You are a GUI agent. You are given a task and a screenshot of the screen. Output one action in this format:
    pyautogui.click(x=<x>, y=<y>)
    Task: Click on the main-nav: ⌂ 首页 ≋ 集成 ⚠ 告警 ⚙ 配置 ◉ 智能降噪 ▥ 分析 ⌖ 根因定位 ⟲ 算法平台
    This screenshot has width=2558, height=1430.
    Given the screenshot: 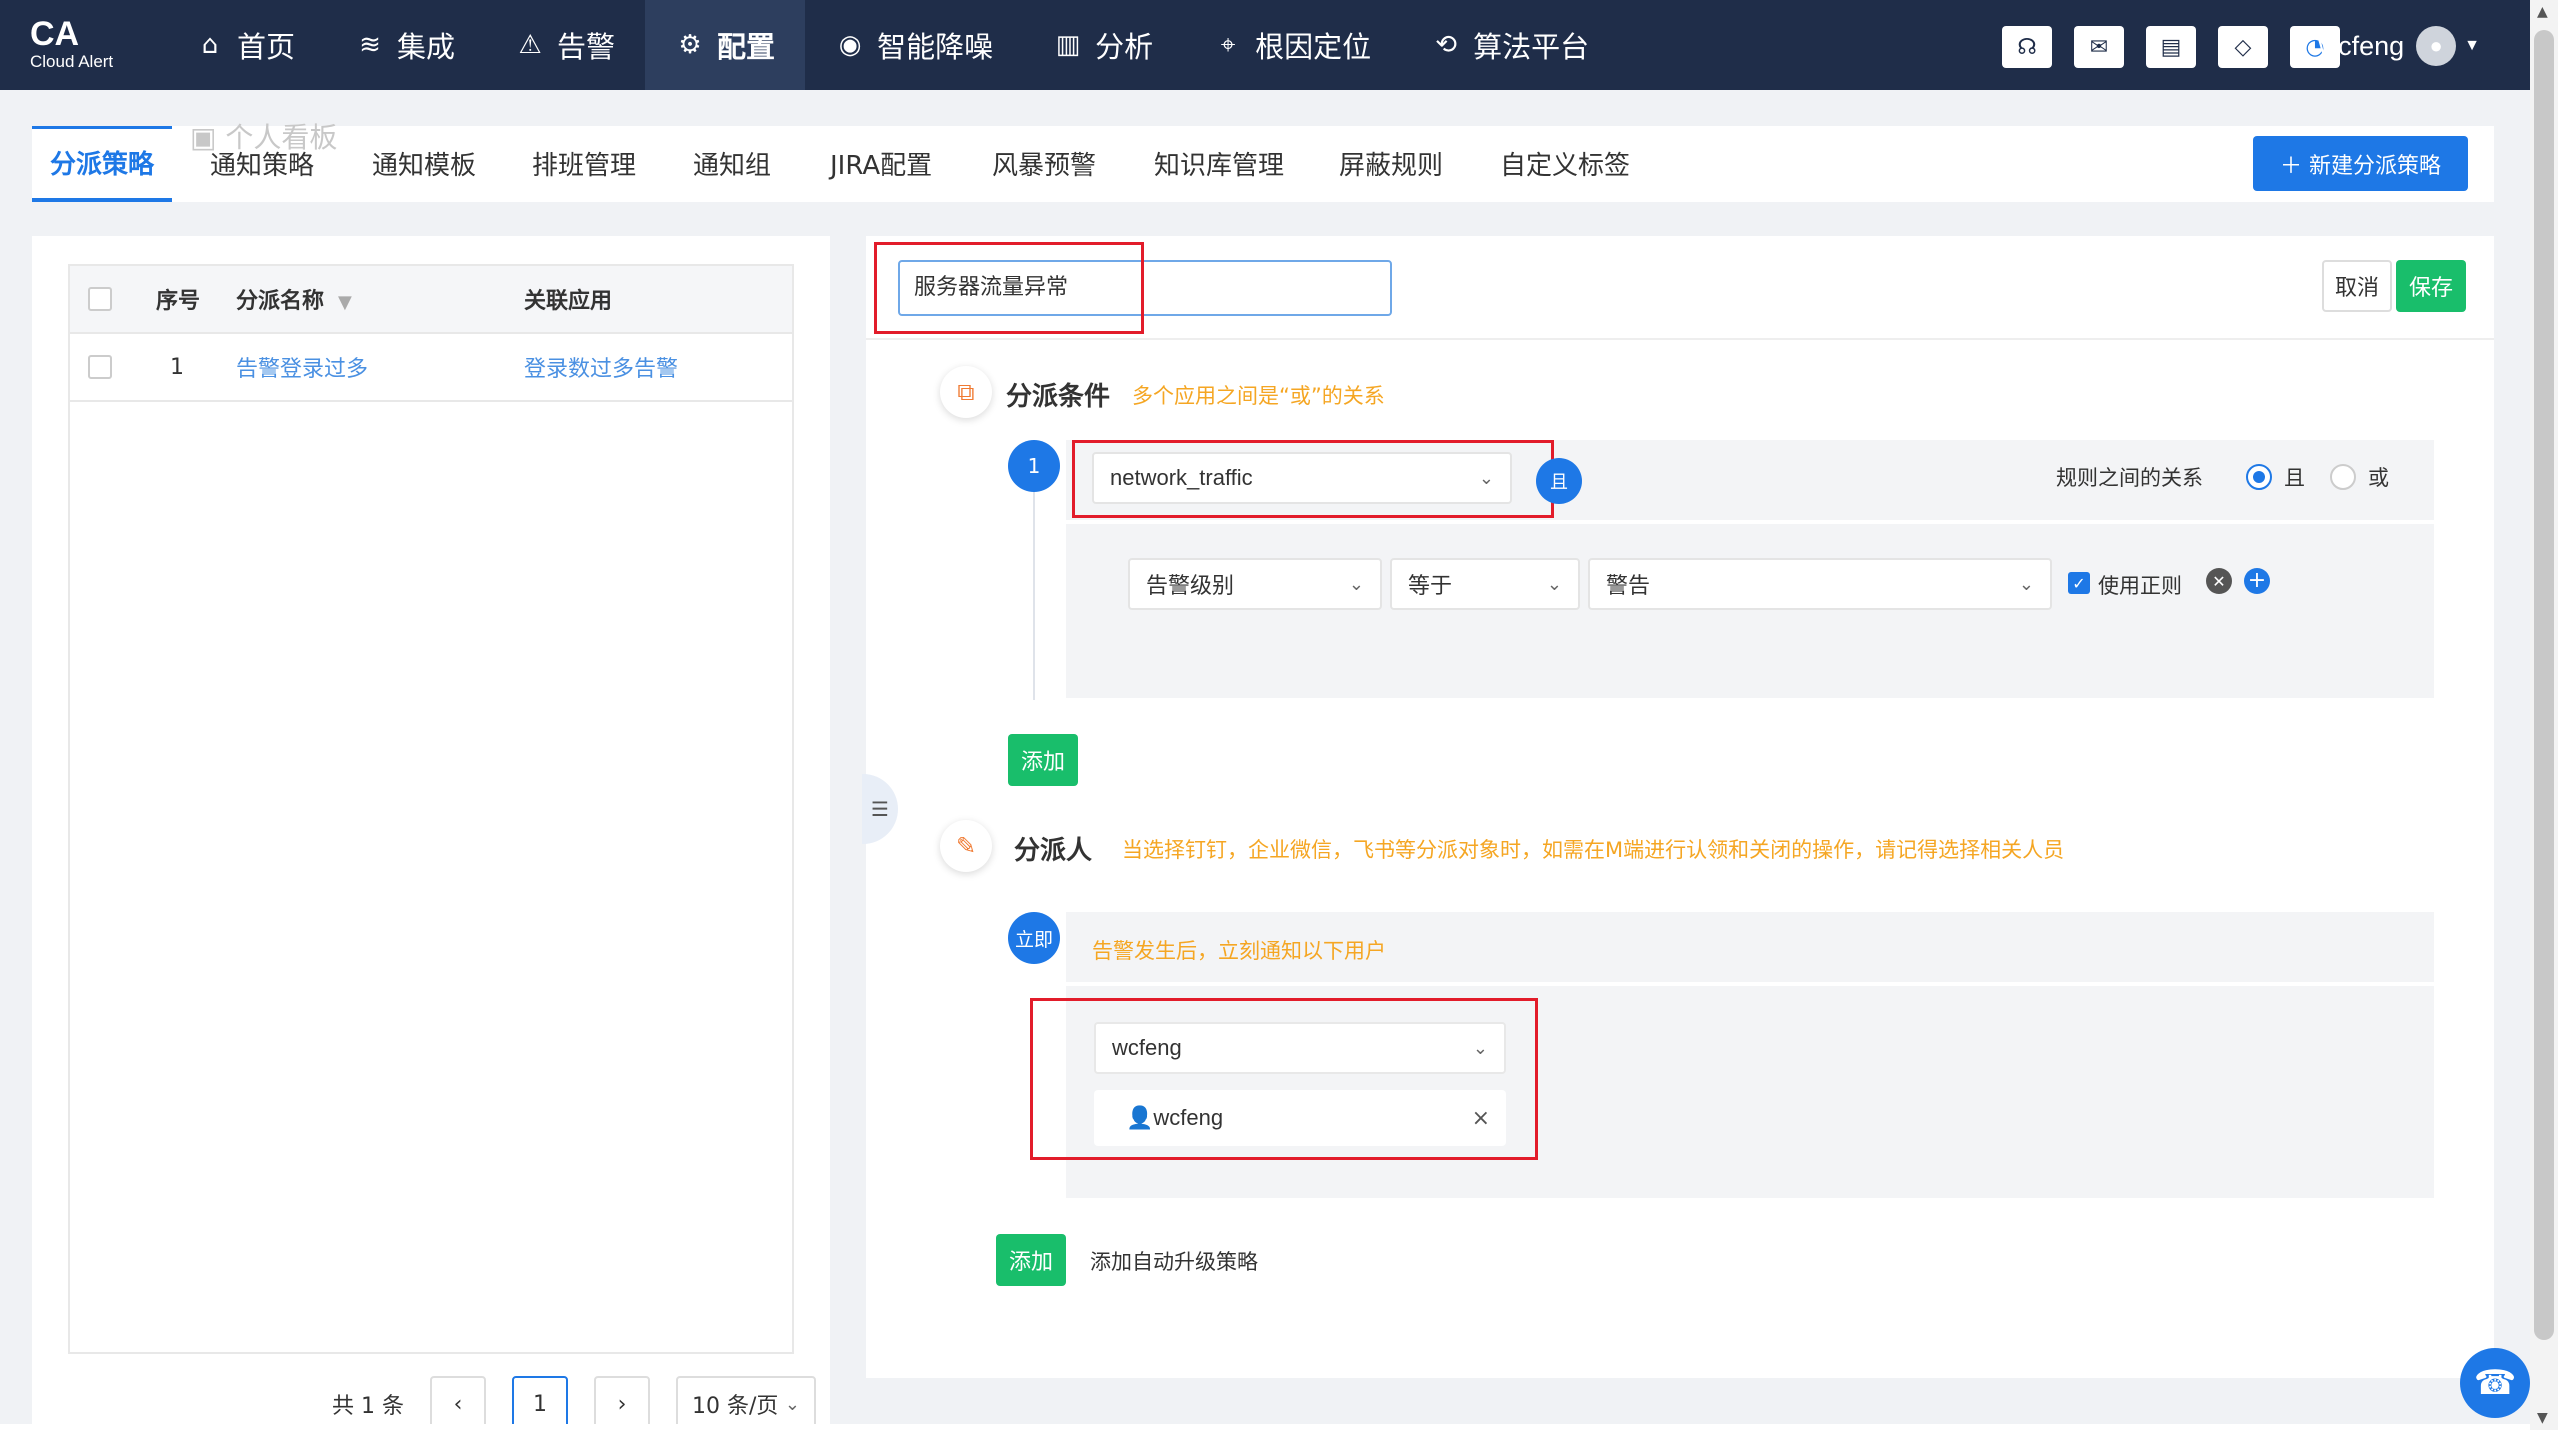 What is the action you would take?
    pyautogui.click(x=892, y=45)
    